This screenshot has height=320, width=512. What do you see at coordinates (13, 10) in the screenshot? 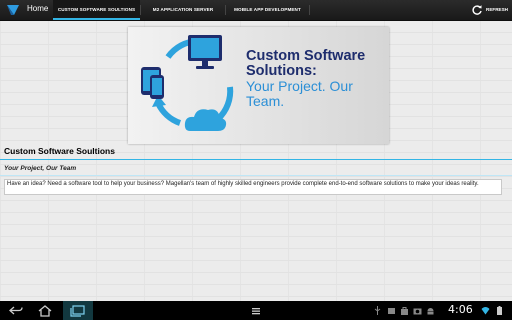
I see `app-logo-icon` at bounding box center [13, 10].